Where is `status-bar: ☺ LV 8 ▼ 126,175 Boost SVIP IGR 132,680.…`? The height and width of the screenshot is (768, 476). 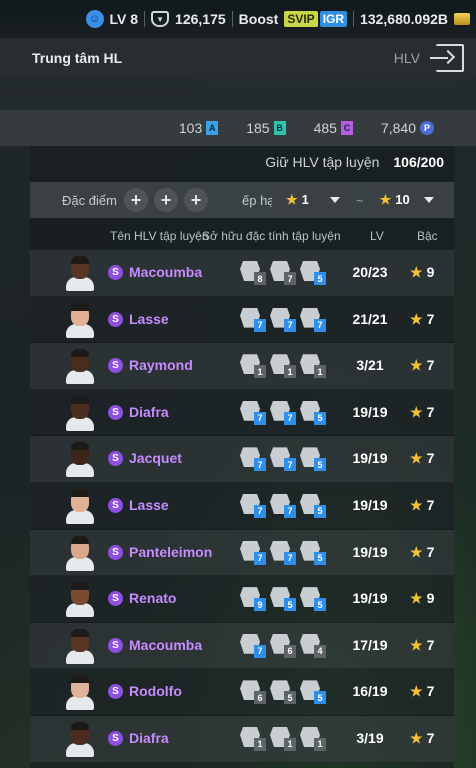
status-bar: ☺ LV 8 ▼ 126,175 Boost SVIP IGR 132,680.… is located at coordinates (238, 19).